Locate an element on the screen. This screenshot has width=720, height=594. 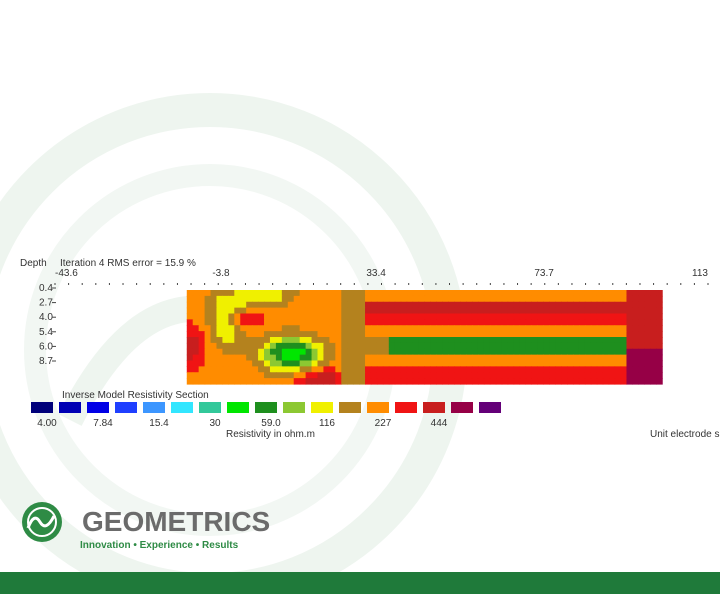
logo-emblem-icon is located at coordinates (42, 522).